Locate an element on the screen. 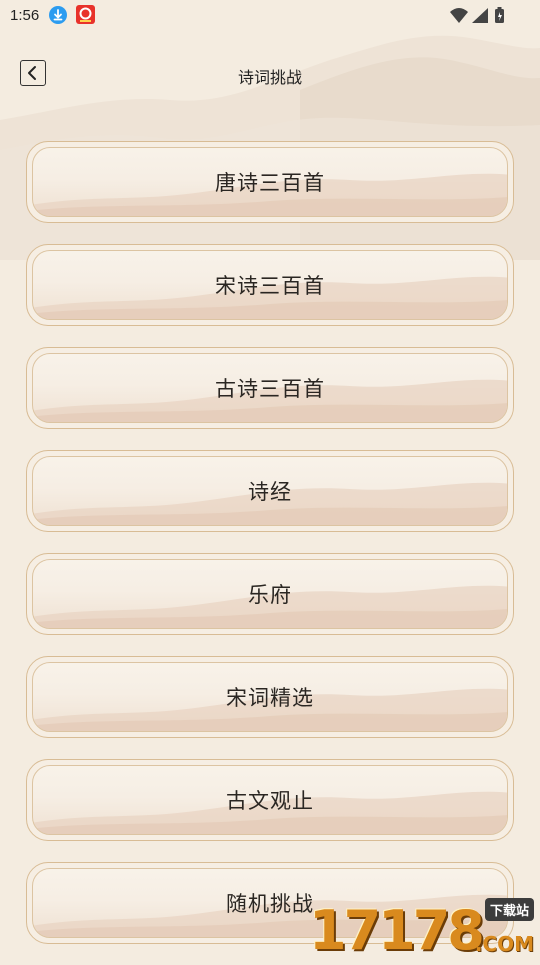  menu-item-label: 宋词精选 is located at coordinates (270, 698).